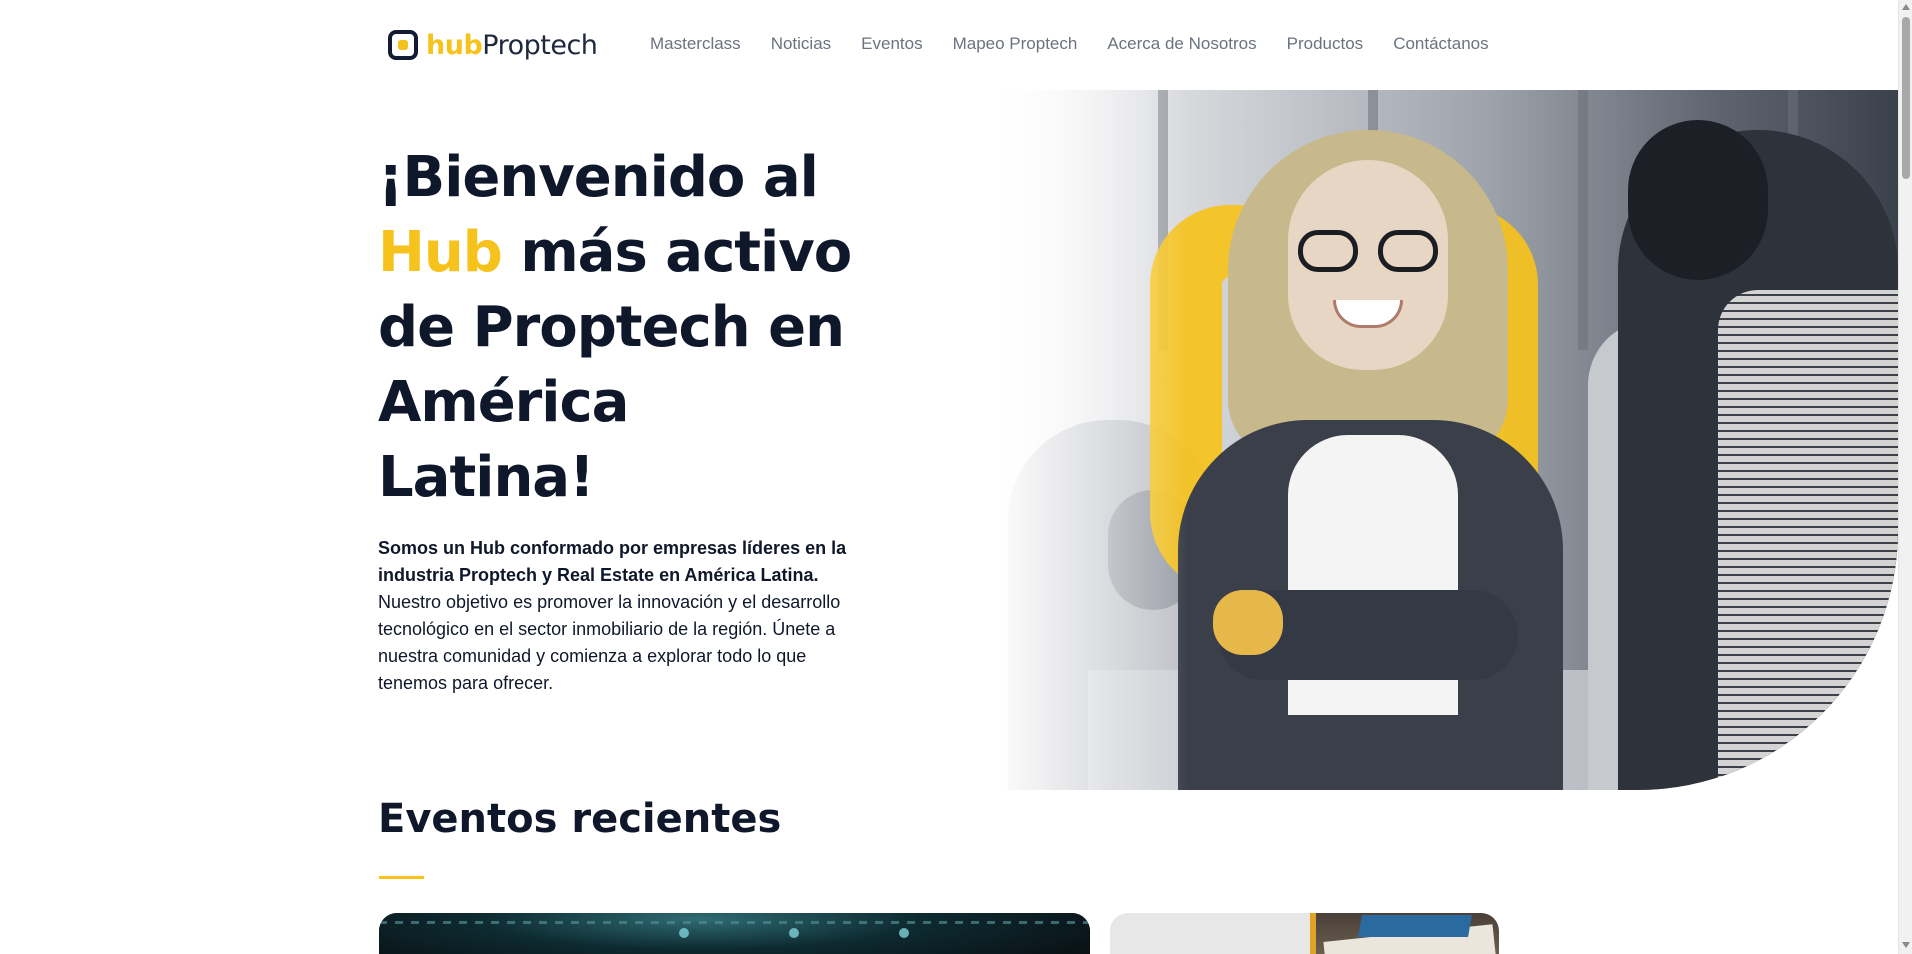 The width and height of the screenshot is (1912, 954). I want to click on events-title-underline, so click(401, 877).